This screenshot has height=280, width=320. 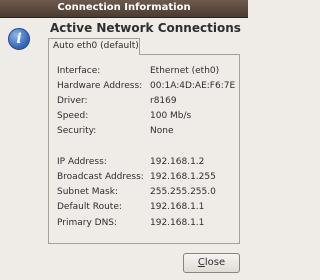 I want to click on field-label: Driver:, so click(x=72, y=101).